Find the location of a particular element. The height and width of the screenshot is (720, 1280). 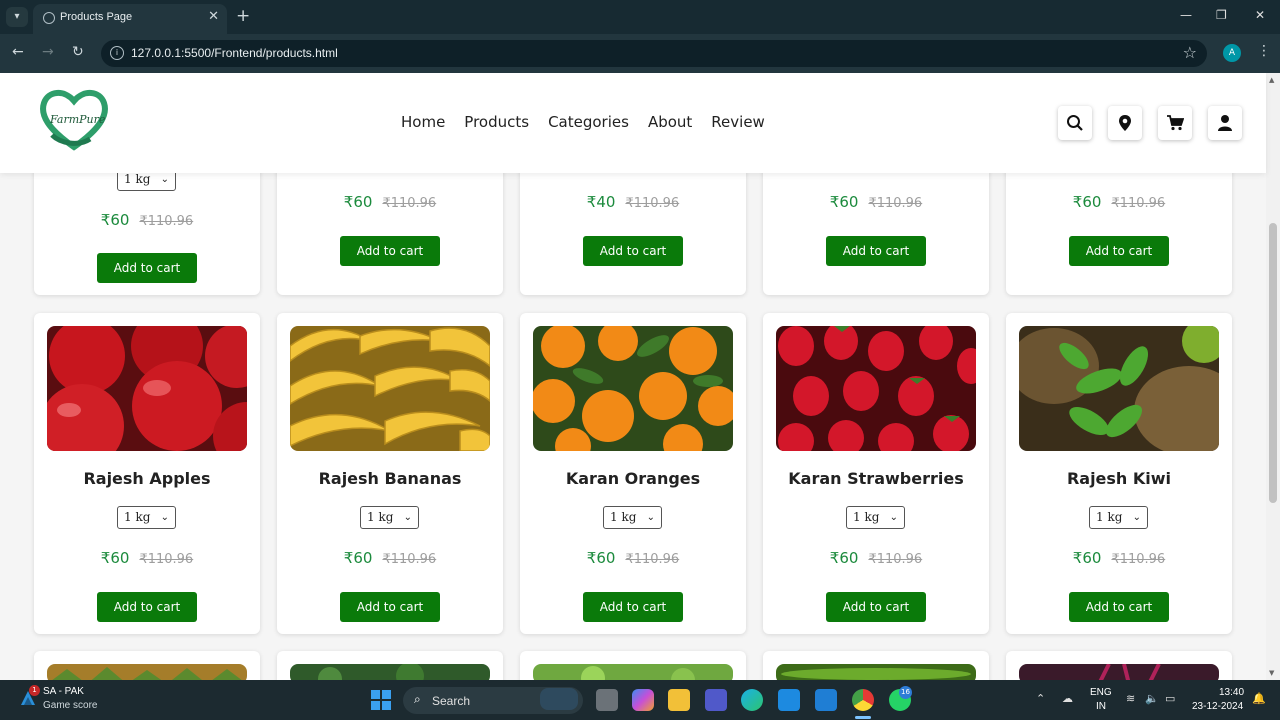

product-image-apples is located at coordinates (147, 388).